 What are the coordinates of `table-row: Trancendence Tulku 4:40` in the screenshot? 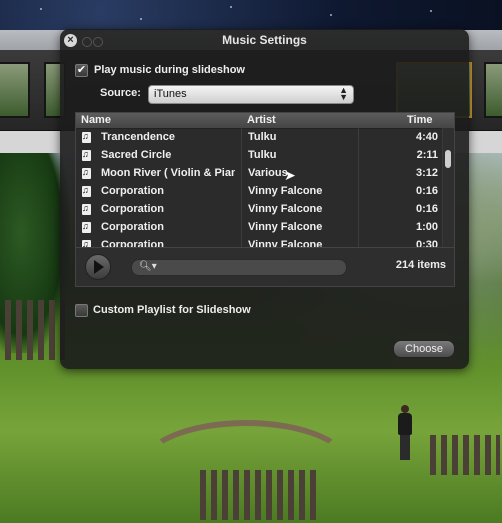 It's located at (259, 138).